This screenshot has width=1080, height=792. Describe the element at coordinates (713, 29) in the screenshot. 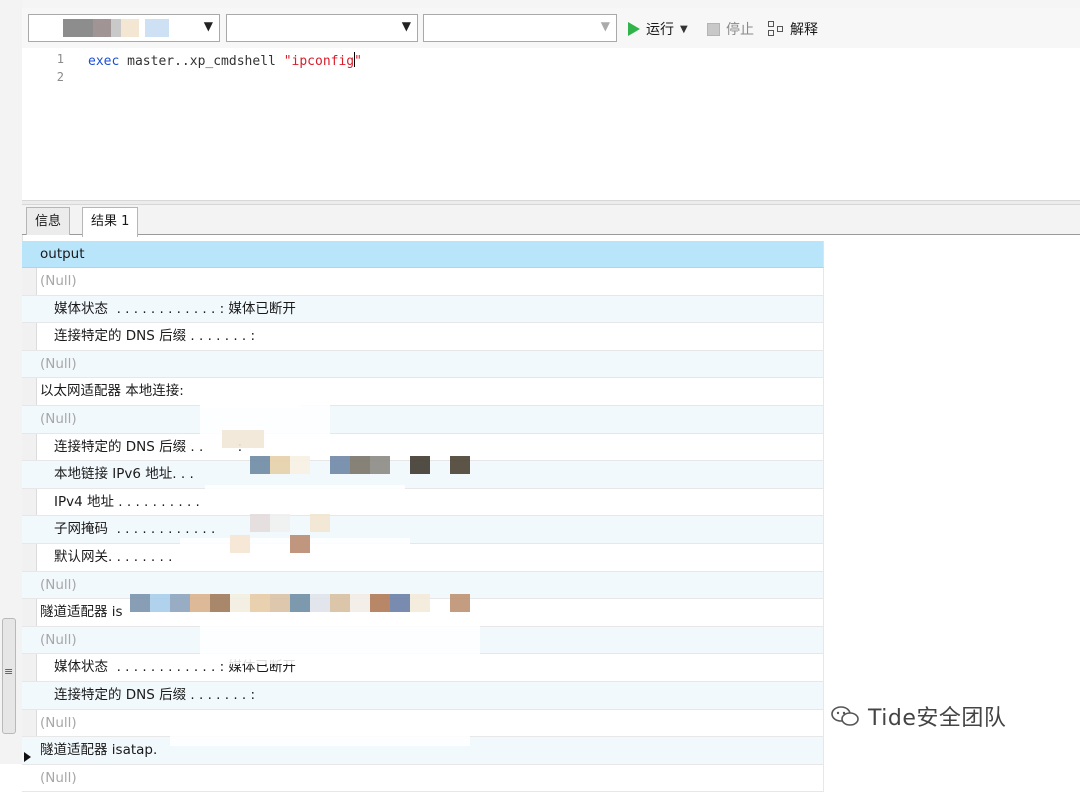

I see `stop-icon` at that location.